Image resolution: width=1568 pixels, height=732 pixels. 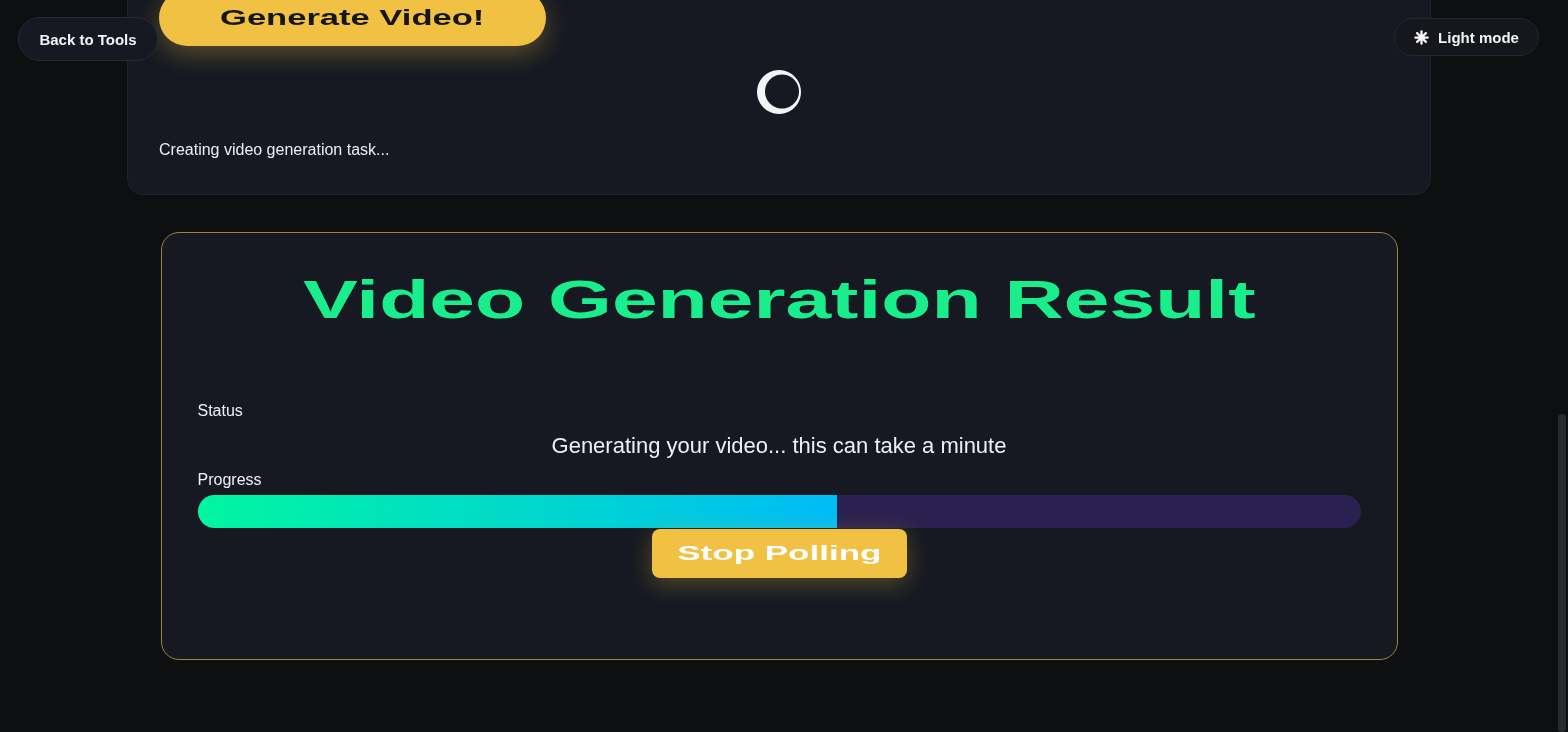 What do you see at coordinates (352, 23) in the screenshot?
I see `generate-video-button: Generate Video!` at bounding box center [352, 23].